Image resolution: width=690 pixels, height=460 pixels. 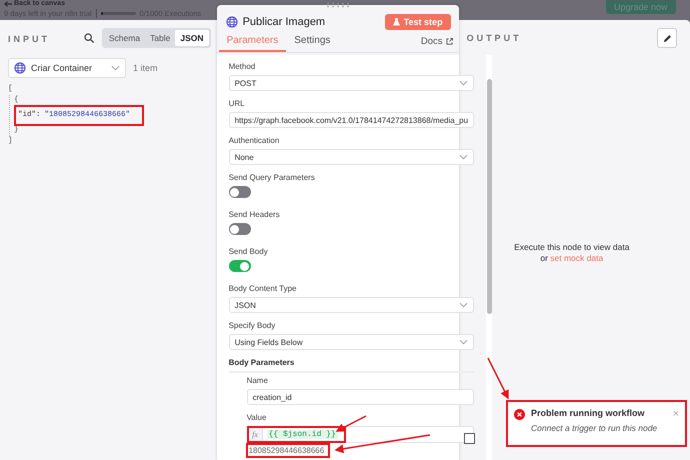 What do you see at coordinates (29, 39) in the screenshot?
I see `panel-title: INPUT` at bounding box center [29, 39].